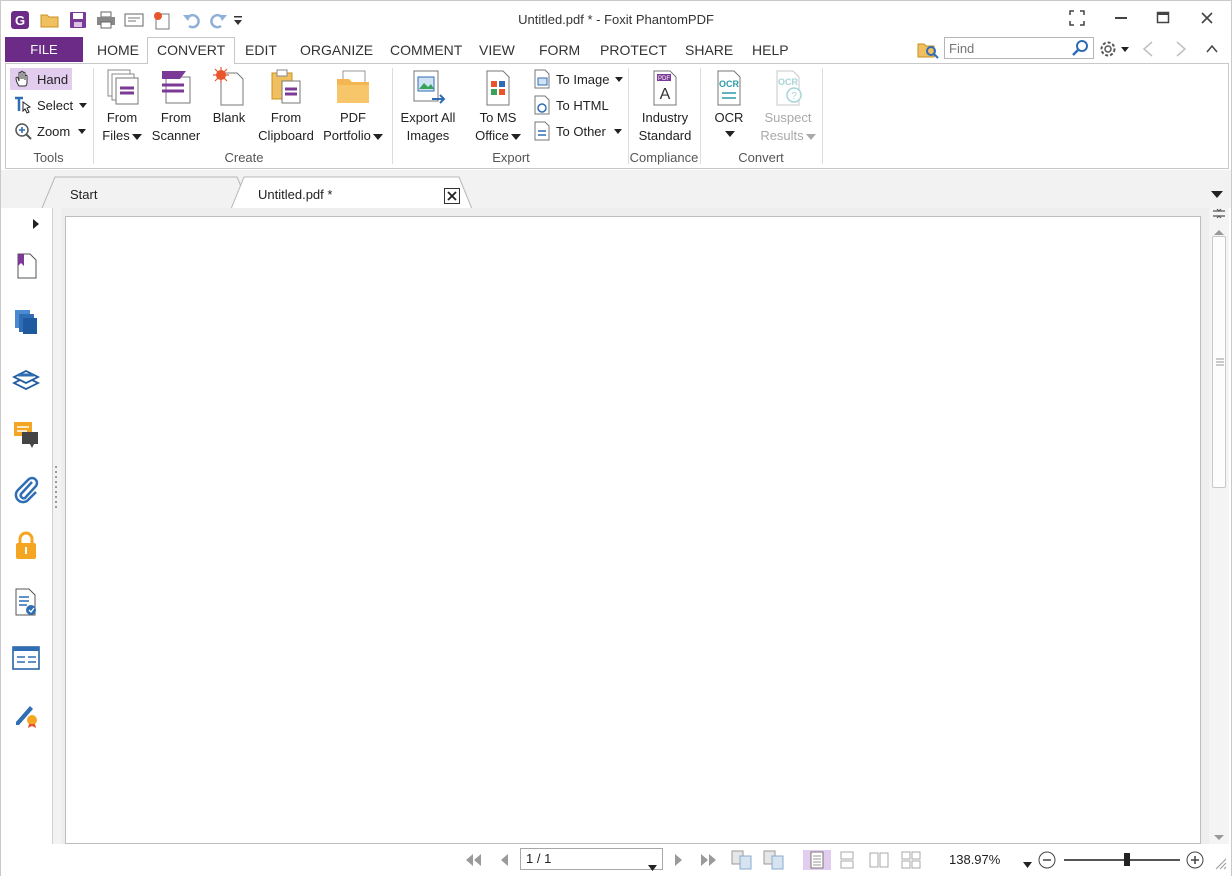  I want to click on zoom-out-icon, so click(1047, 860).